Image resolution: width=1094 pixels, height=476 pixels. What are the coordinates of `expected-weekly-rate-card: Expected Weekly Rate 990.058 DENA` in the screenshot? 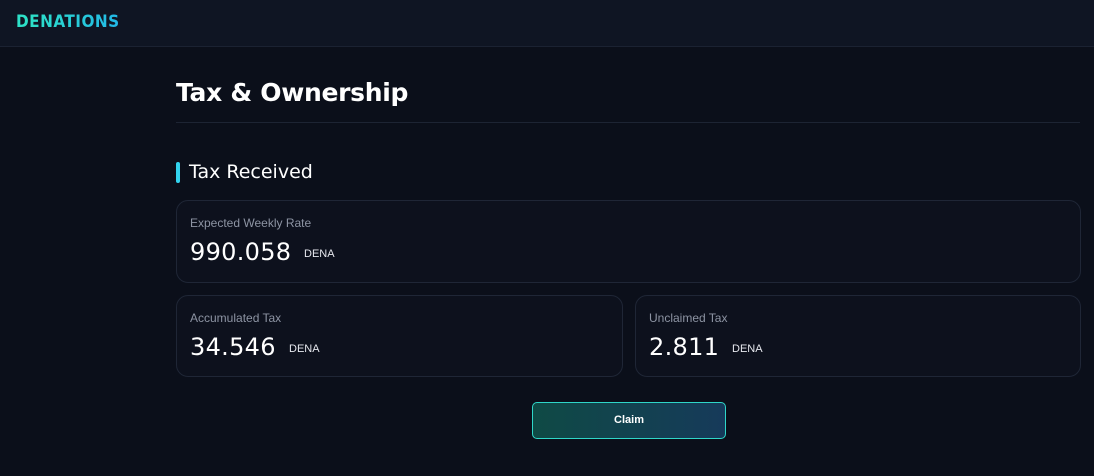 It's located at (628, 241).